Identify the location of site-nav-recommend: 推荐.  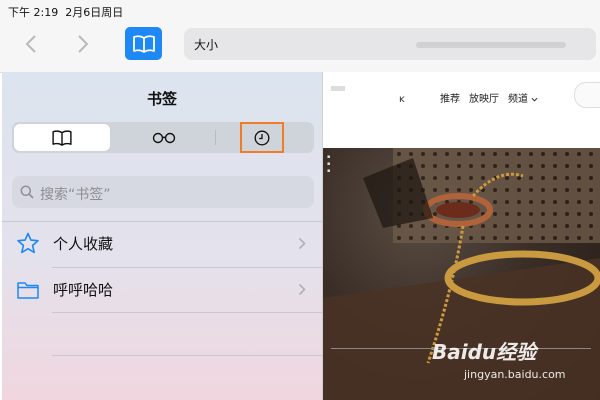
(450, 97).